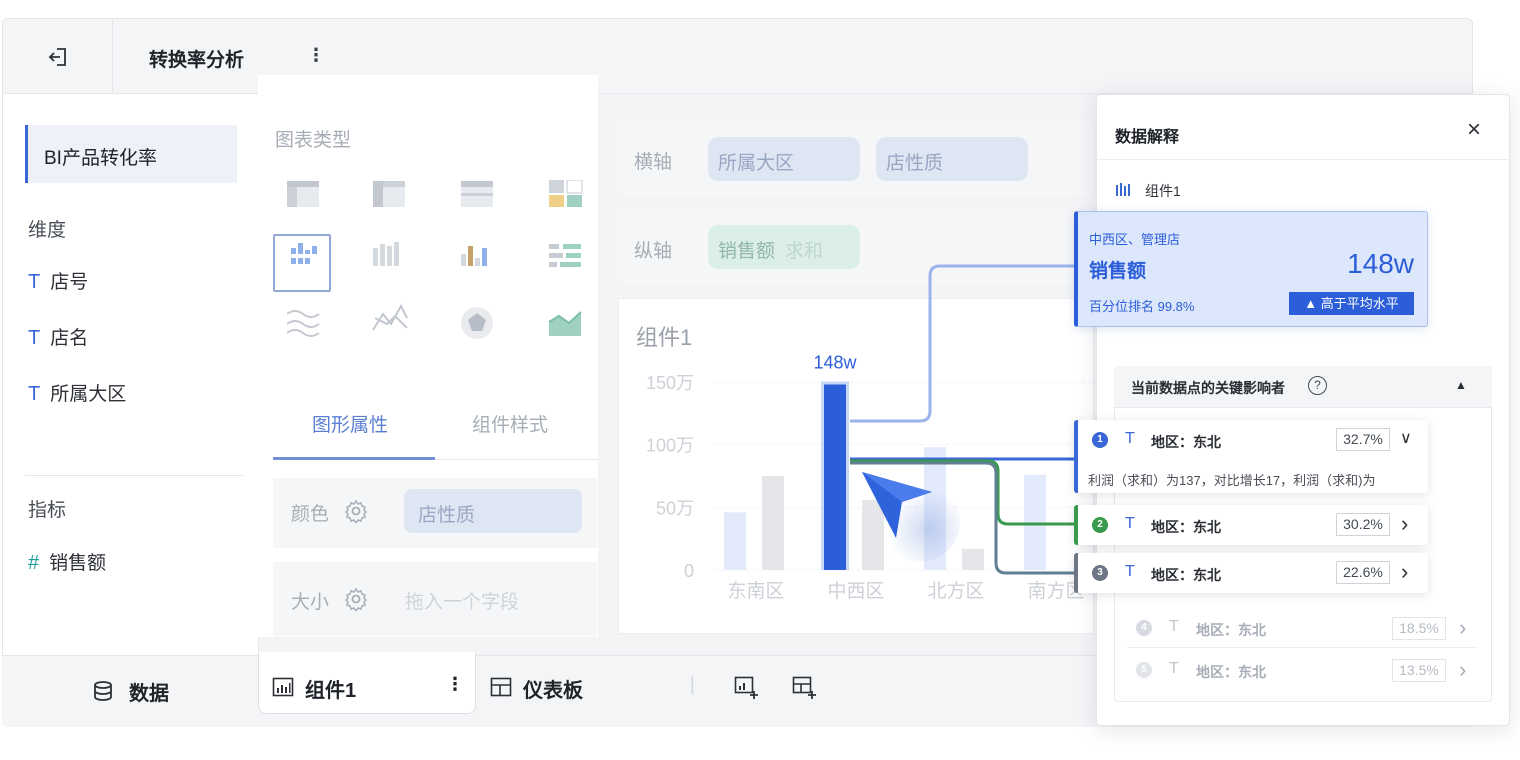 The height and width of the screenshot is (760, 1520). What do you see at coordinates (1363, 524) in the screenshot?
I see `influencer-percent: 30.2%` at bounding box center [1363, 524].